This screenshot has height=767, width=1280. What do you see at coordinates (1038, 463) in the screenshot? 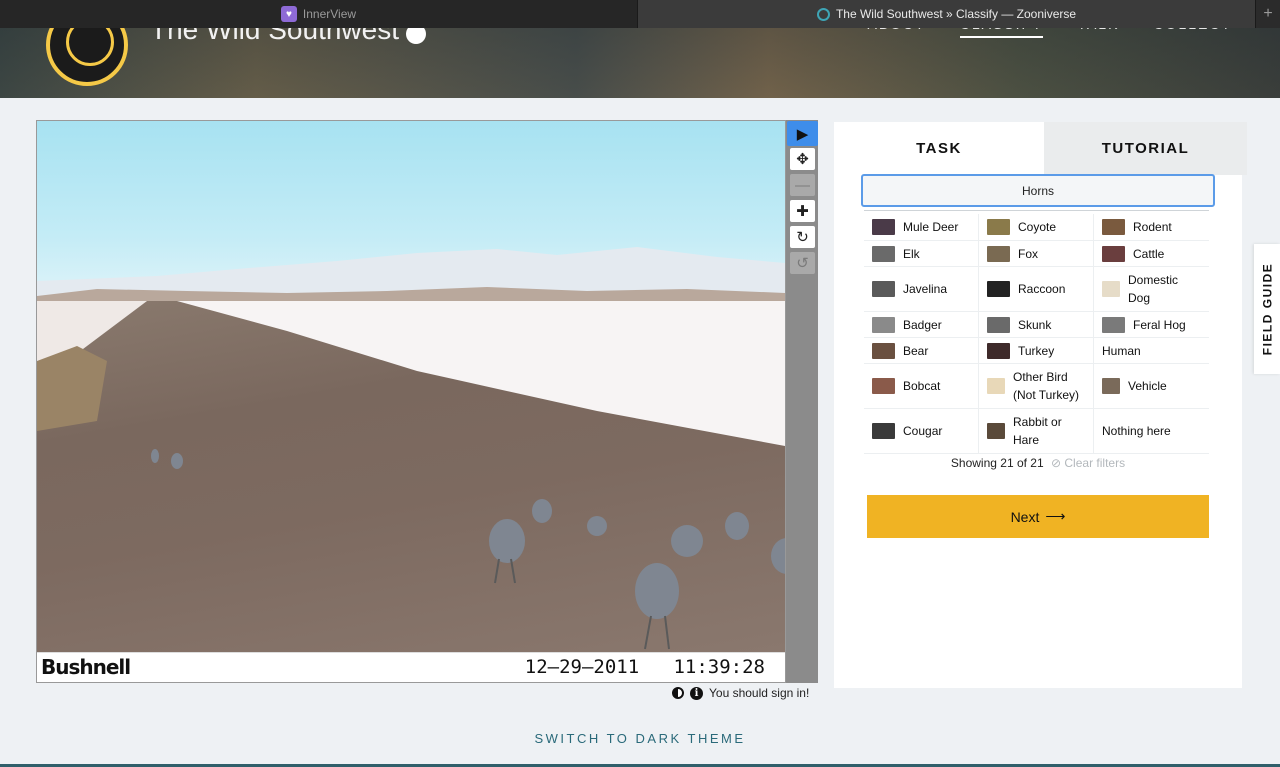
I see `showing-count: Showing 21 of 21 ⊘ Clear filters` at bounding box center [1038, 463].